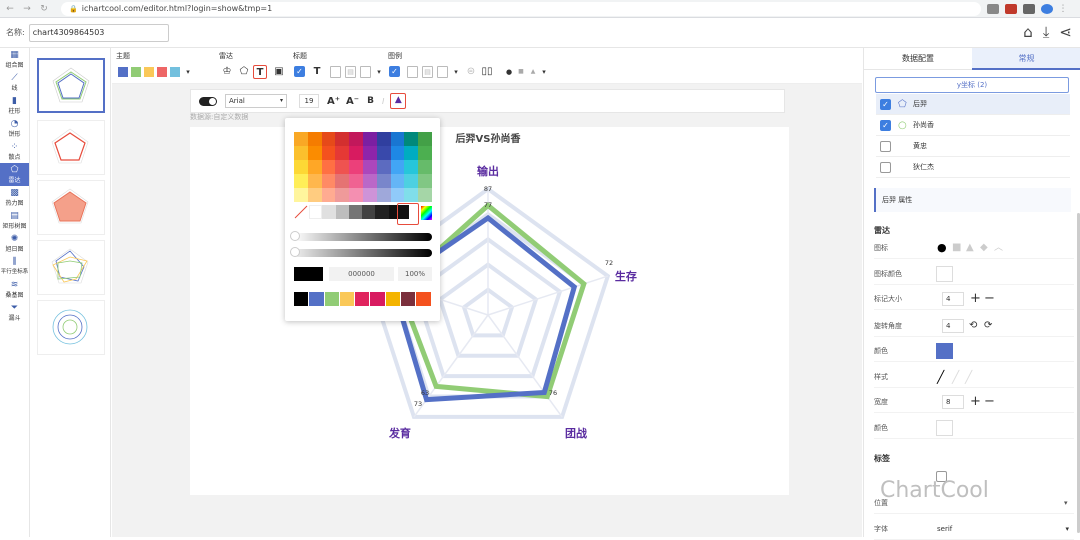  I want to click on opacity-input: 100%, so click(415, 274).